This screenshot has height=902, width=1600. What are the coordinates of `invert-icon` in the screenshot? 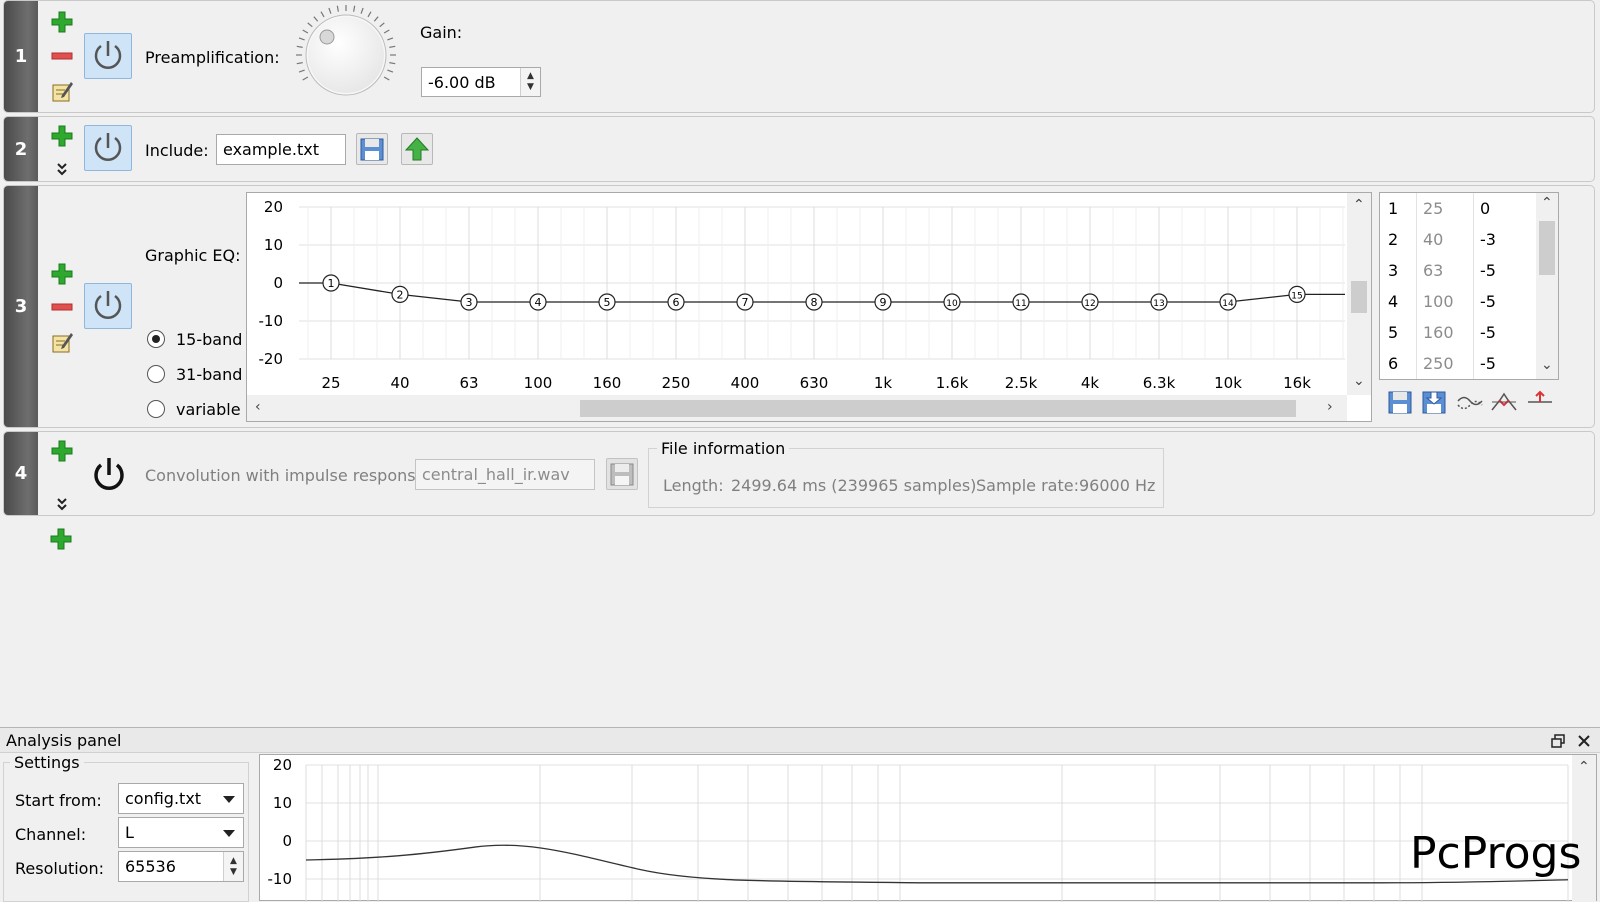 It's located at (1470, 402).